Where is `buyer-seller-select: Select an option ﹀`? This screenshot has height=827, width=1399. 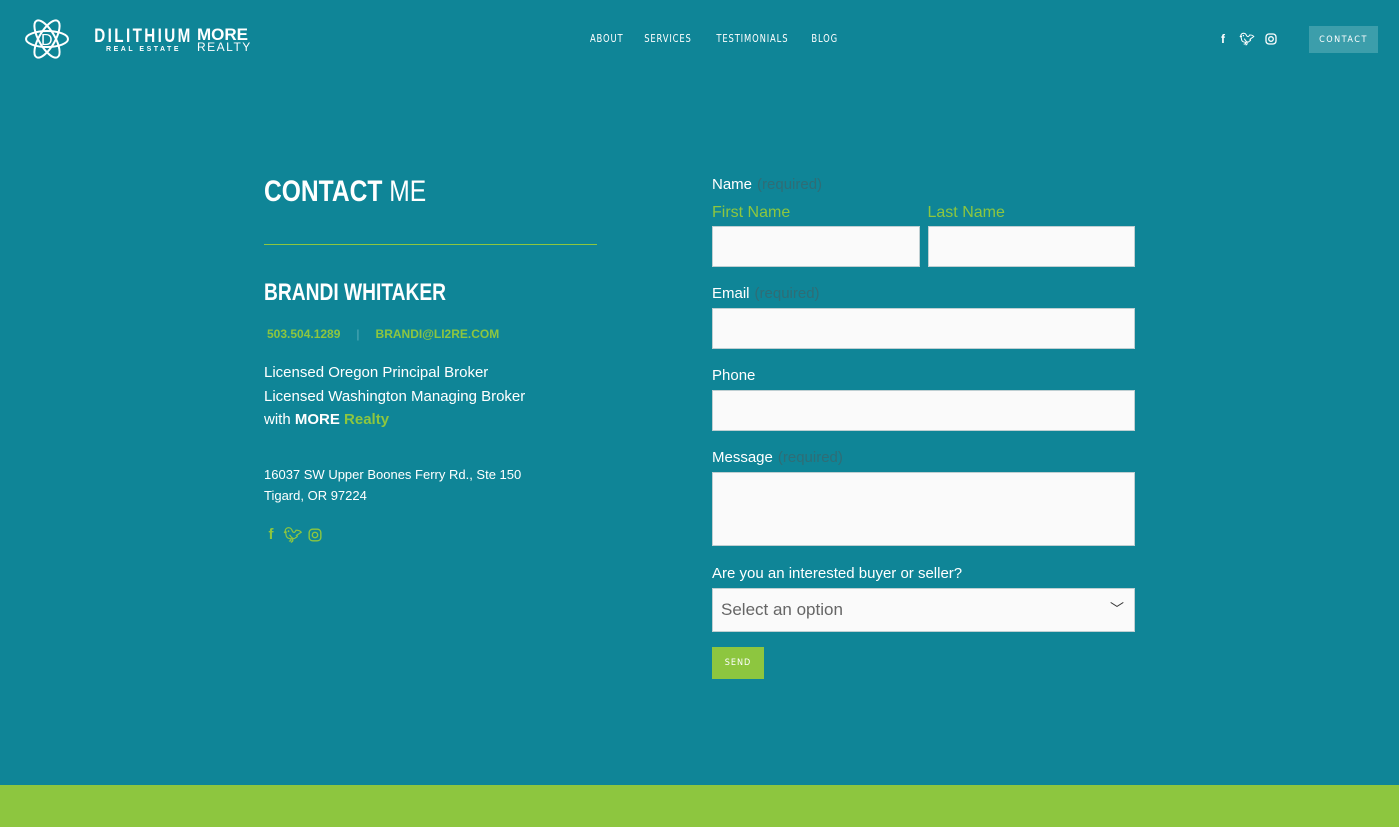
buyer-seller-select: Select an option ﹀ is located at coordinates (923, 610).